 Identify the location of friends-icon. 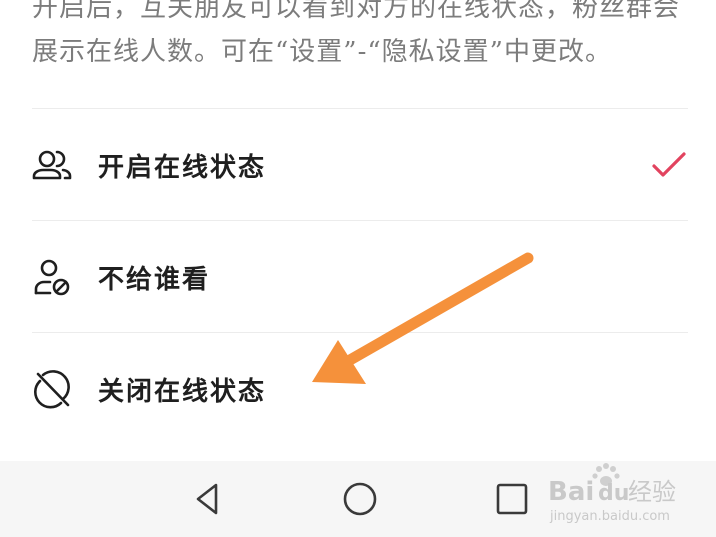
(52, 165).